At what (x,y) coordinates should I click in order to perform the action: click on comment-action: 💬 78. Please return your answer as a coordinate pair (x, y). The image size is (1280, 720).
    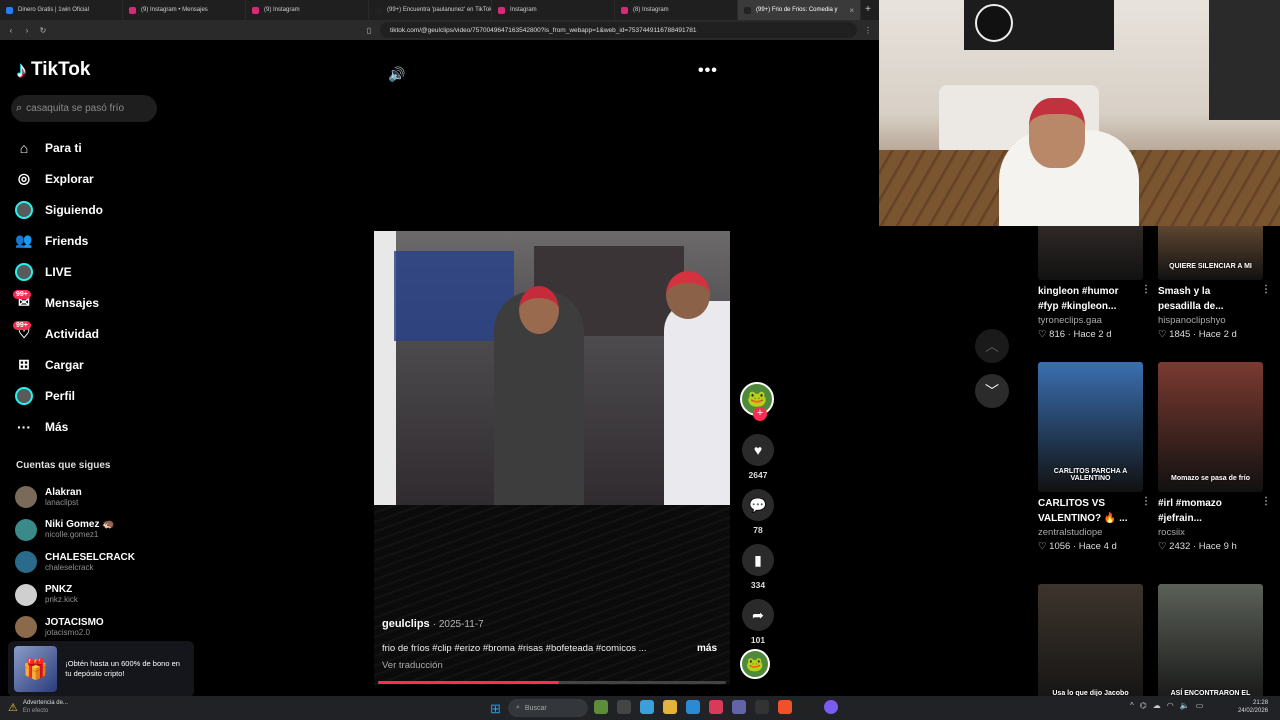
    Looking at the image, I should click on (758, 513).